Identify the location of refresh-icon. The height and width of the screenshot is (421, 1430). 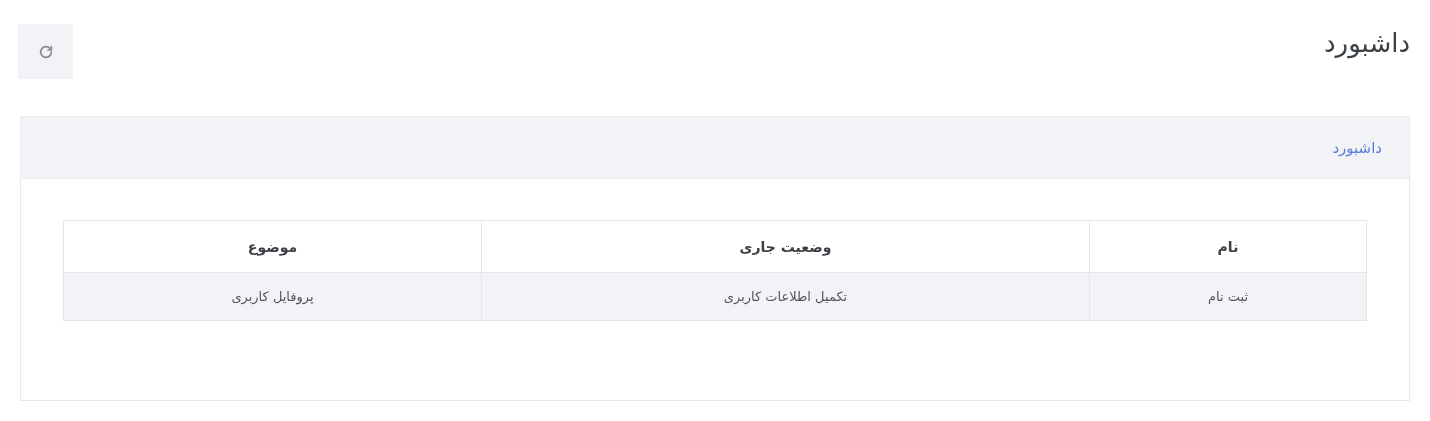
(45, 51).